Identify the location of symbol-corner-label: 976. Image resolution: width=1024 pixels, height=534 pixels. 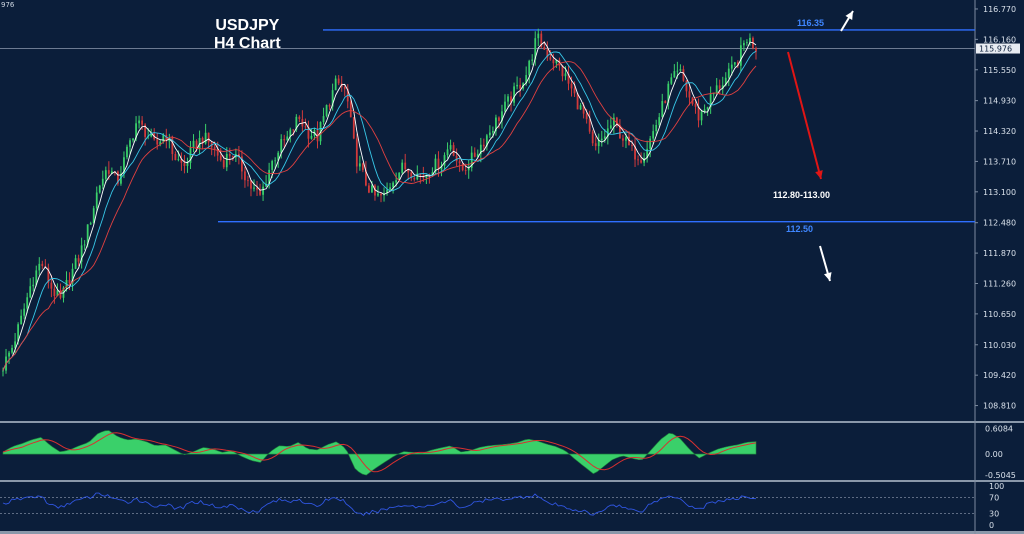
(8, 5).